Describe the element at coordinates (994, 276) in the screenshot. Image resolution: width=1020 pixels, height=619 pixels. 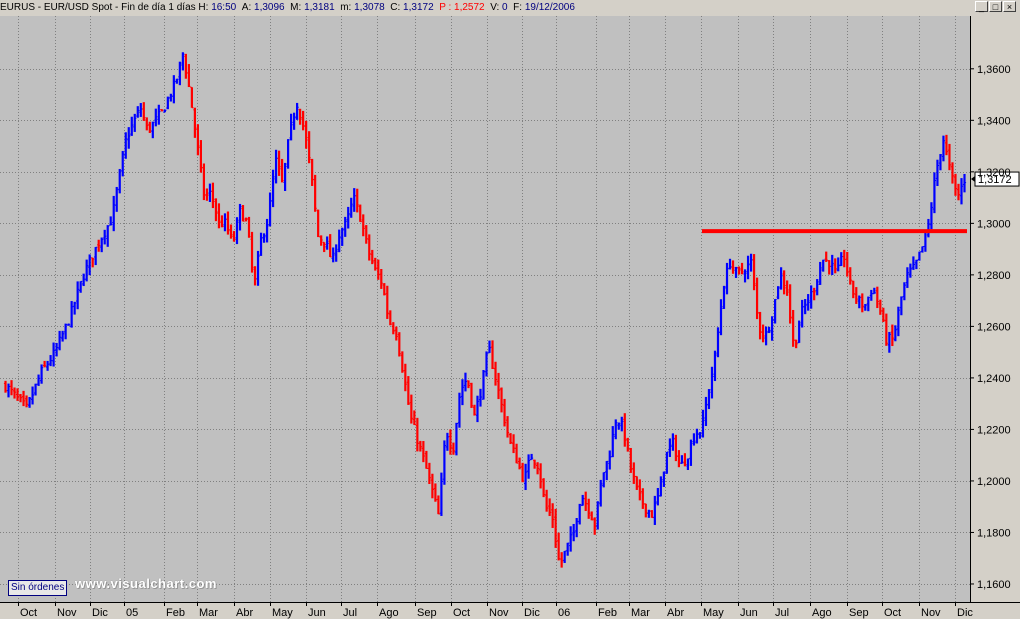
I see `price-tick-label: 1,2800` at that location.